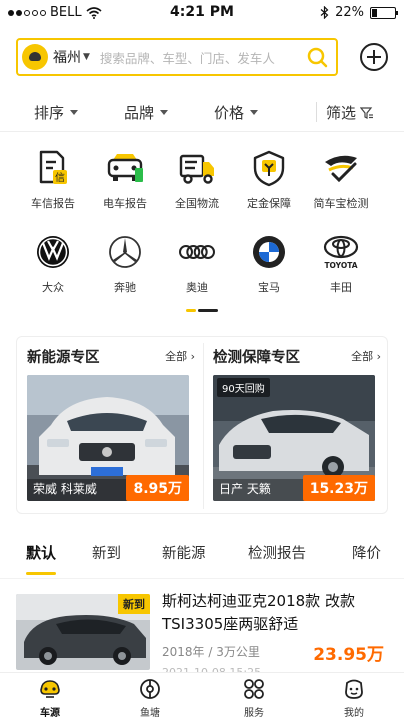 The height and width of the screenshot is (720, 404). What do you see at coordinates (341, 203) in the screenshot?
I see `service-label: 简车宝检测` at bounding box center [341, 203].